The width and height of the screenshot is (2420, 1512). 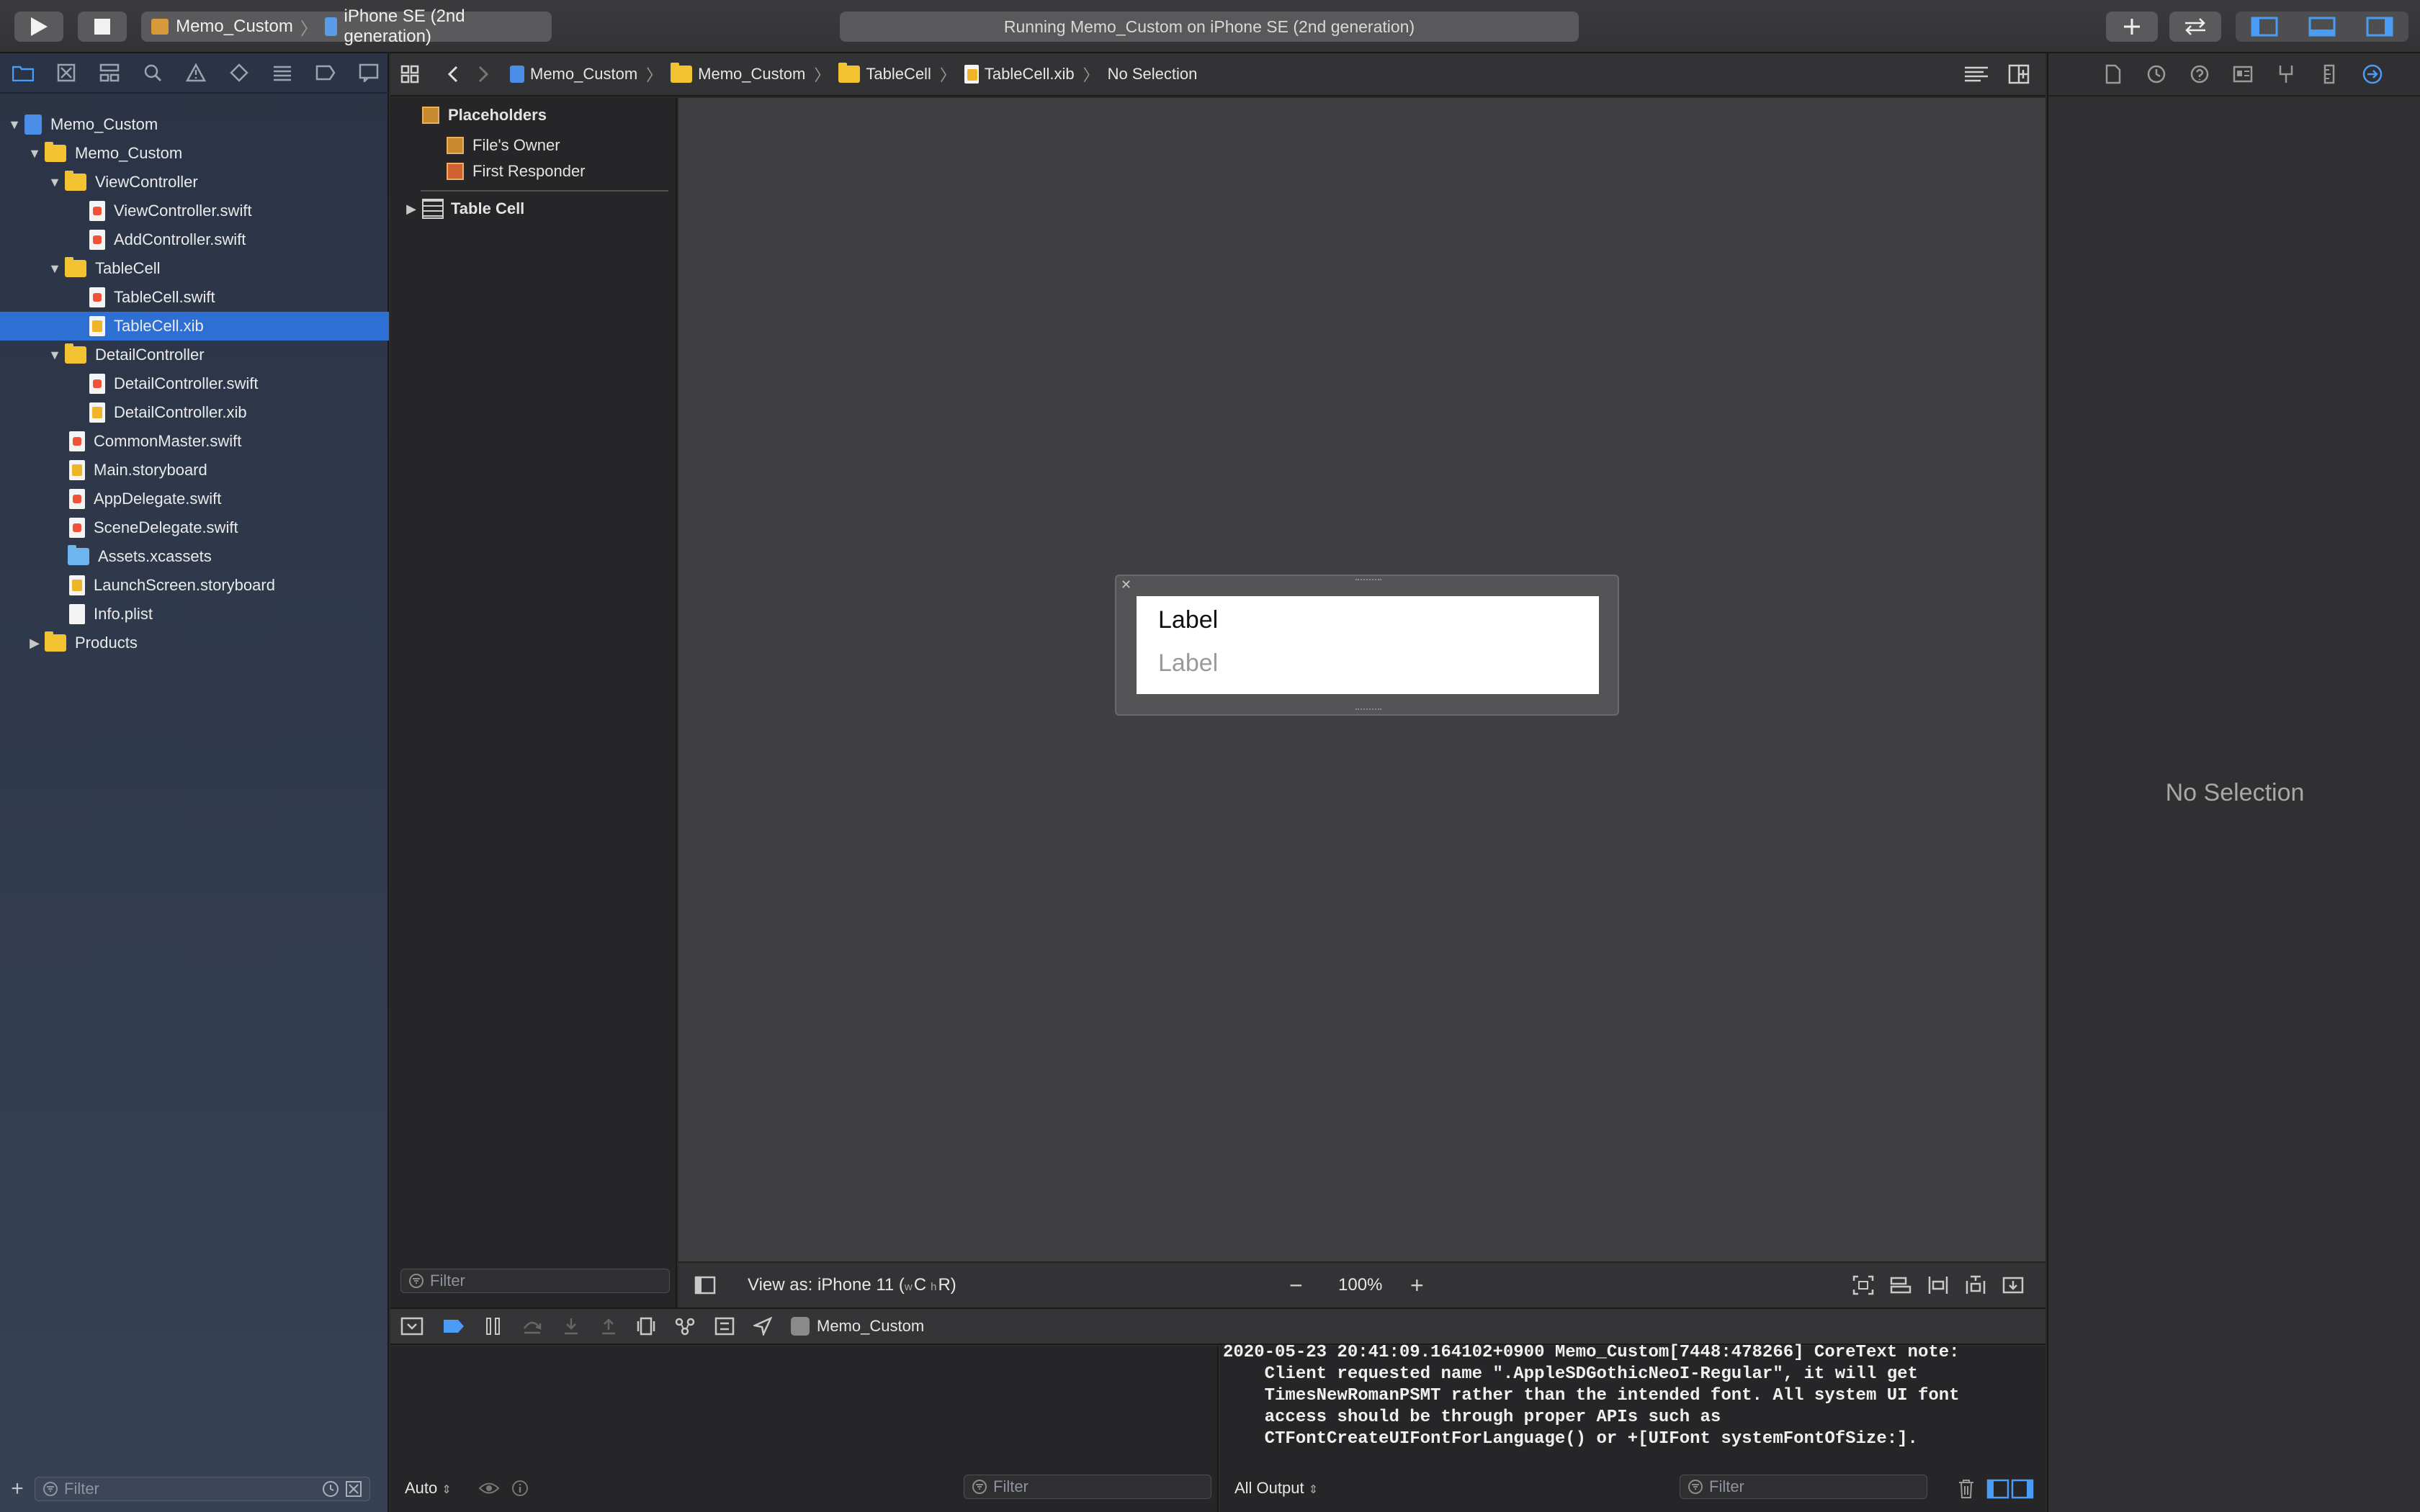 I want to click on debug-navigator-tab, so click(x=282, y=72).